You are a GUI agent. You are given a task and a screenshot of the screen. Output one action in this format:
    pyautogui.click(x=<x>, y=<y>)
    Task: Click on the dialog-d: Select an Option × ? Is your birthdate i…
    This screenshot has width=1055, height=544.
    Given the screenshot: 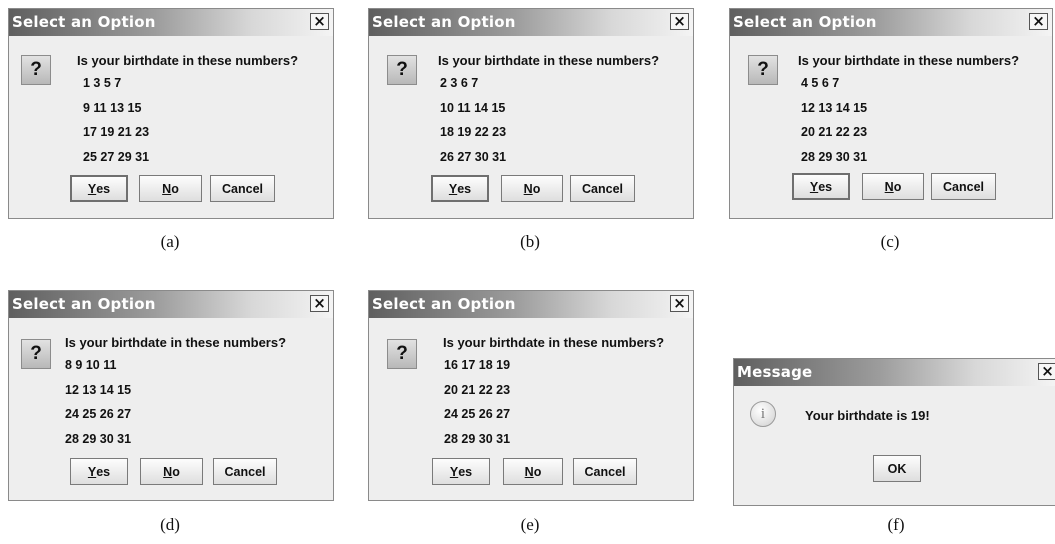 What is the action you would take?
    pyautogui.click(x=171, y=395)
    